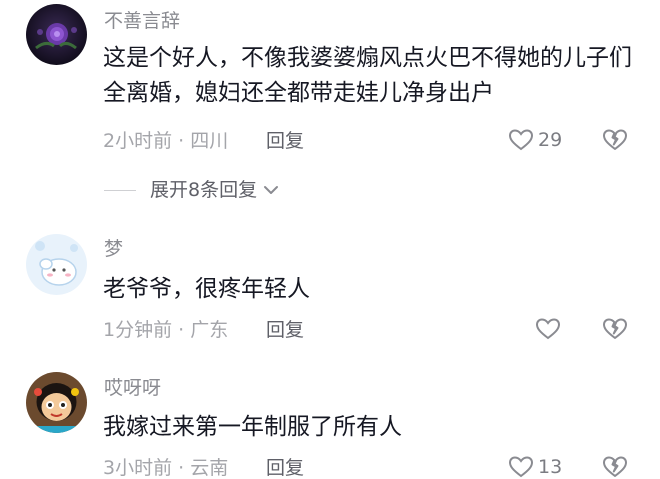 The height and width of the screenshot is (479, 660). What do you see at coordinates (166, 141) in the screenshot?
I see `comment-meta: 2小时前 · 四川` at bounding box center [166, 141].